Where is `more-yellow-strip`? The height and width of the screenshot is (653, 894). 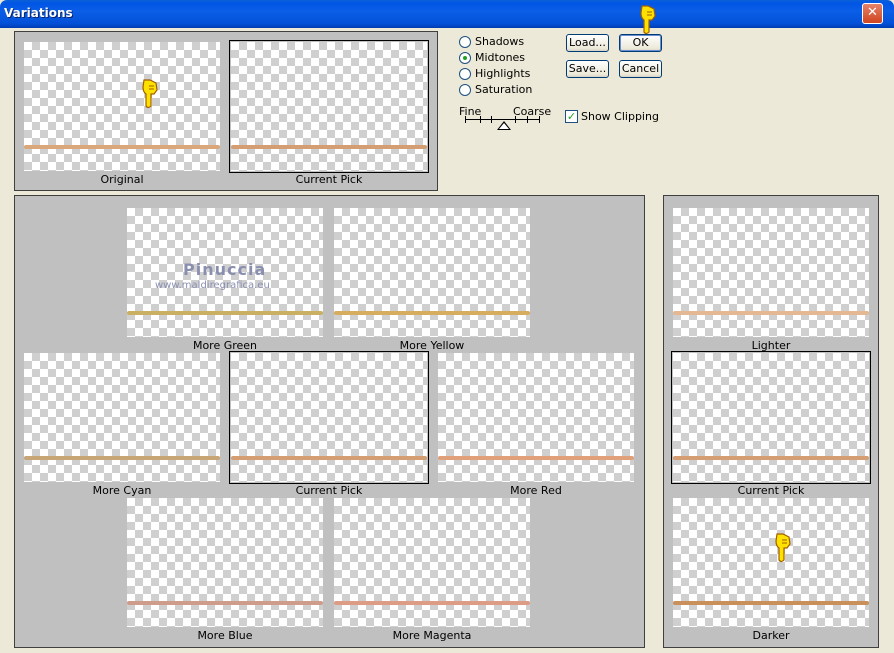 more-yellow-strip is located at coordinates (432, 313).